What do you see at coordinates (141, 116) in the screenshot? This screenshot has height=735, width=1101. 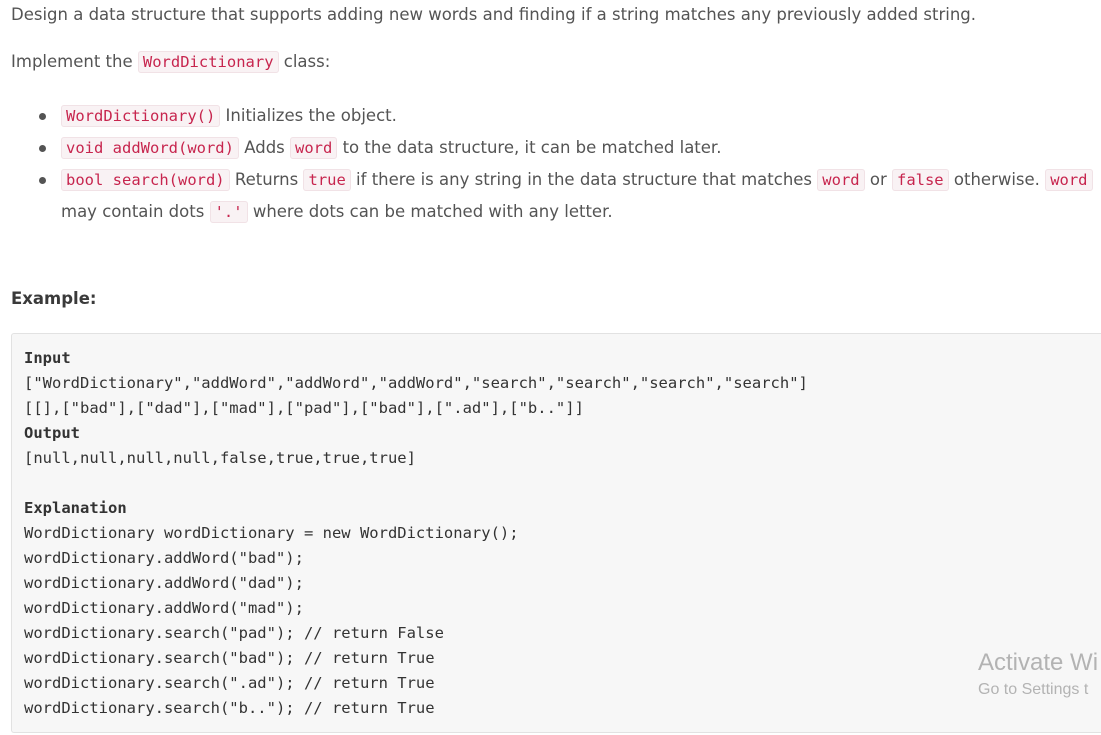 I see `method-signature: WordDictionary()` at bounding box center [141, 116].